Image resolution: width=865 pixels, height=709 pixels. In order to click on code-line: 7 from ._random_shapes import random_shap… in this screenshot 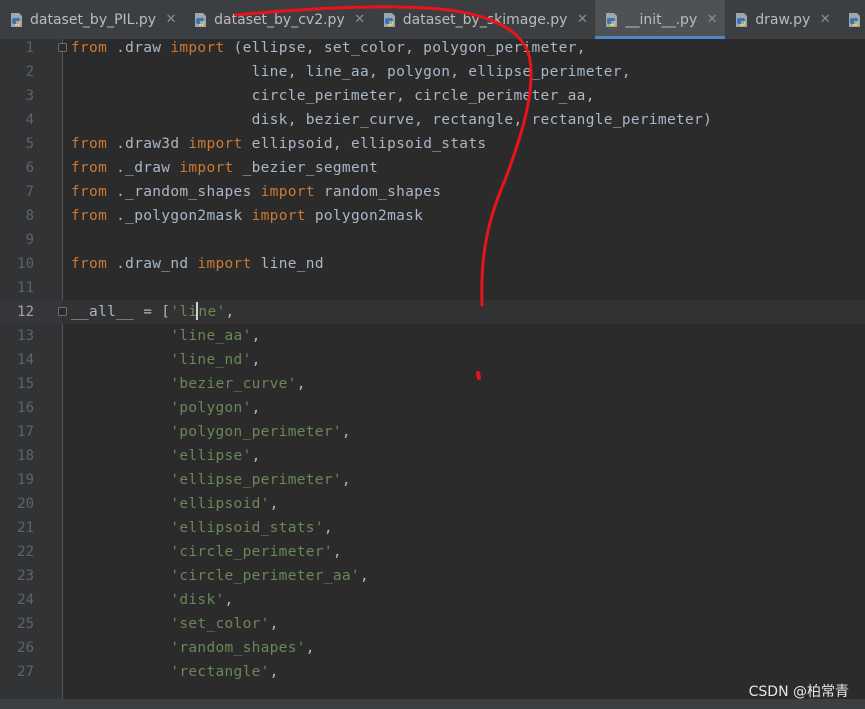, I will do `click(432, 192)`.